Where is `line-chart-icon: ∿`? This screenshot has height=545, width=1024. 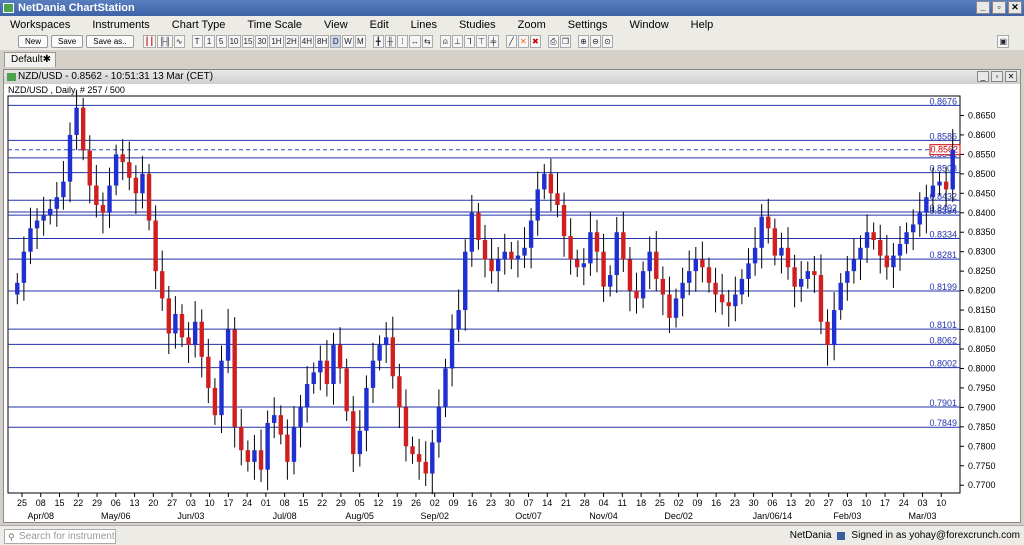 line-chart-icon: ∿ is located at coordinates (179, 41).